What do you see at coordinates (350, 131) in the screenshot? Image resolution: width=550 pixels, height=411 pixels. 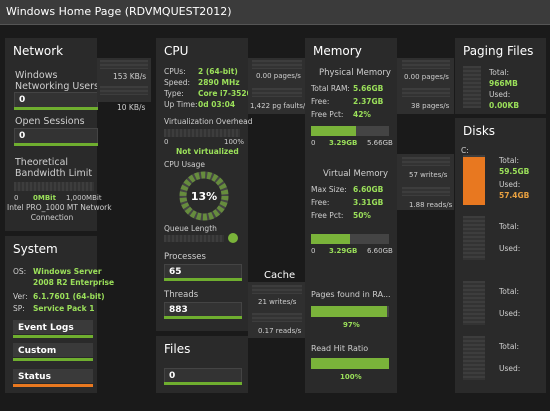 I see `physical-memory-bar` at bounding box center [350, 131].